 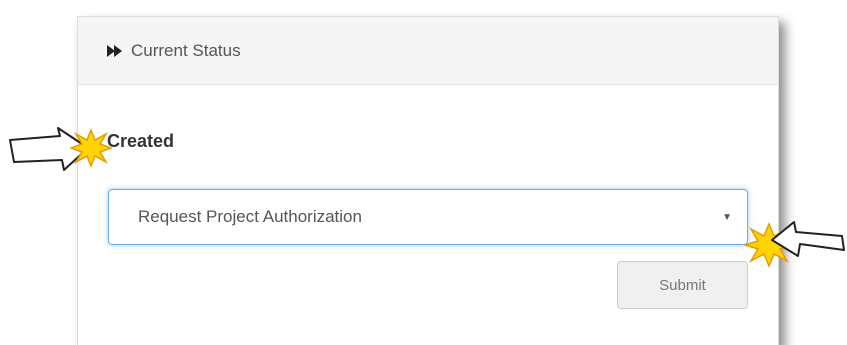 What do you see at coordinates (115, 50) in the screenshot?
I see `fast-forward-icon` at bounding box center [115, 50].